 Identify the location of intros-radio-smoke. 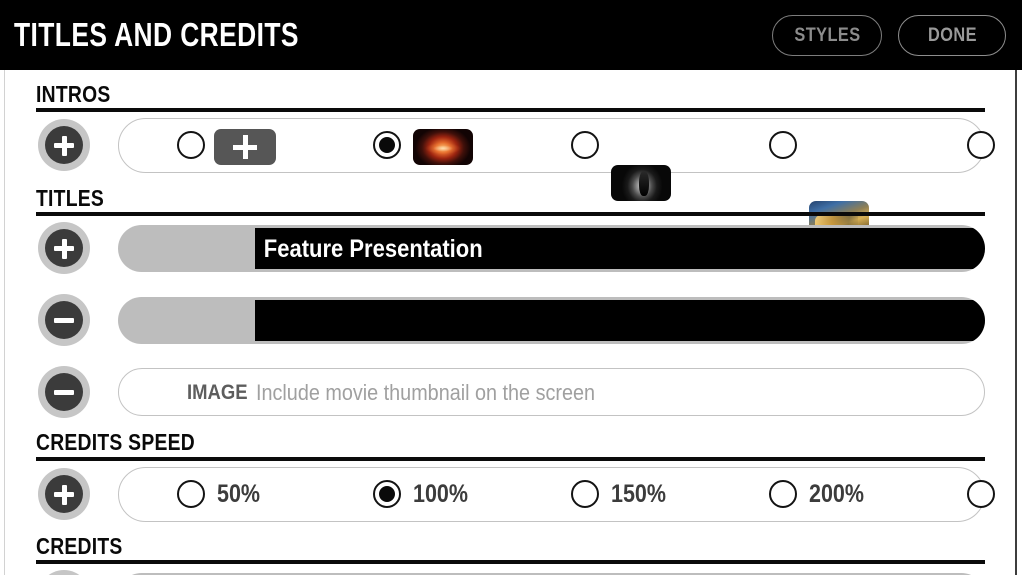
(585, 145).